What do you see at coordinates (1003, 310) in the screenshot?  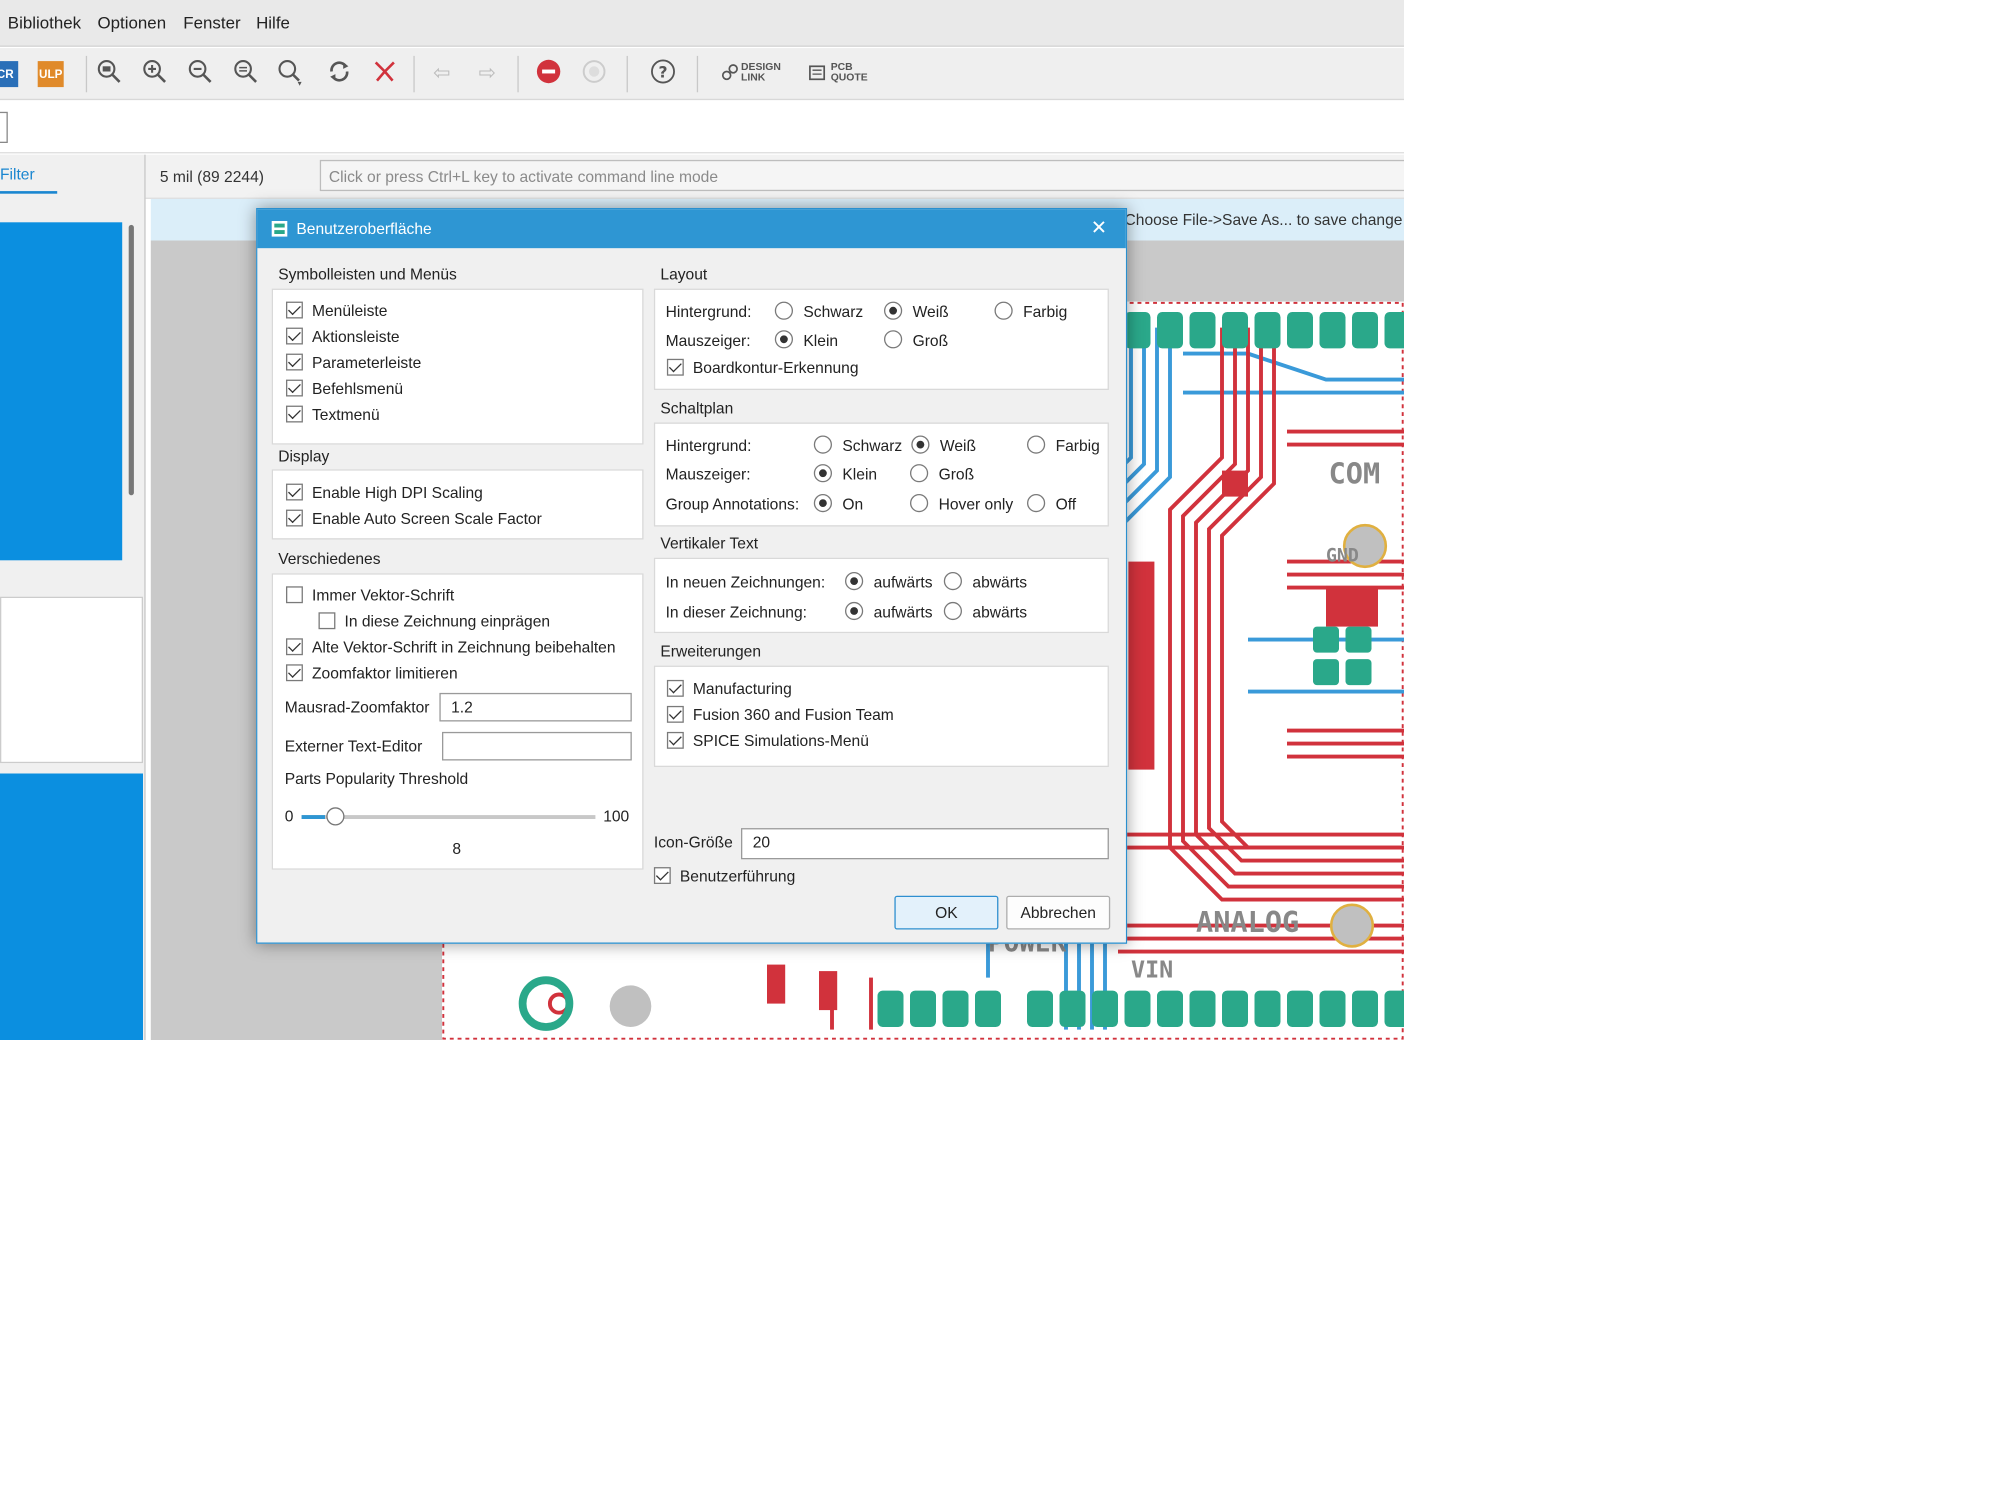 I see `layout-bg-color-radio` at bounding box center [1003, 310].